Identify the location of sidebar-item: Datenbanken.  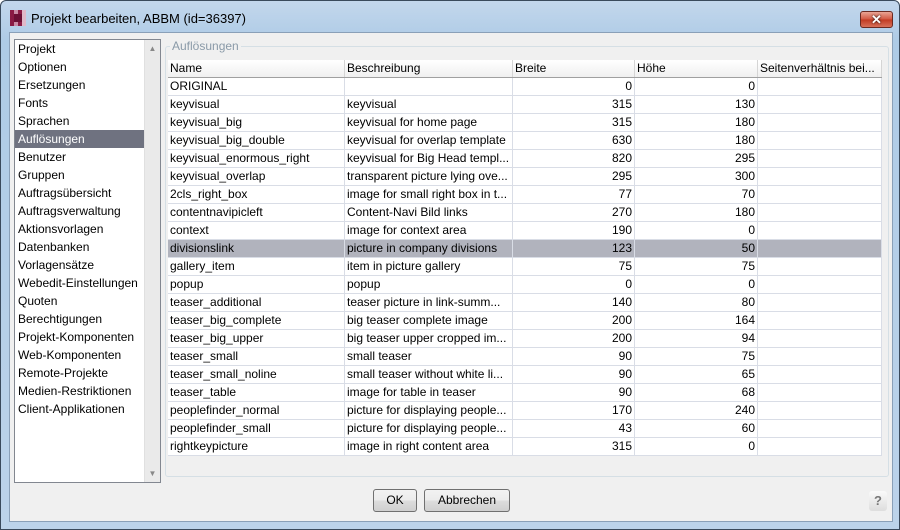
(79, 247).